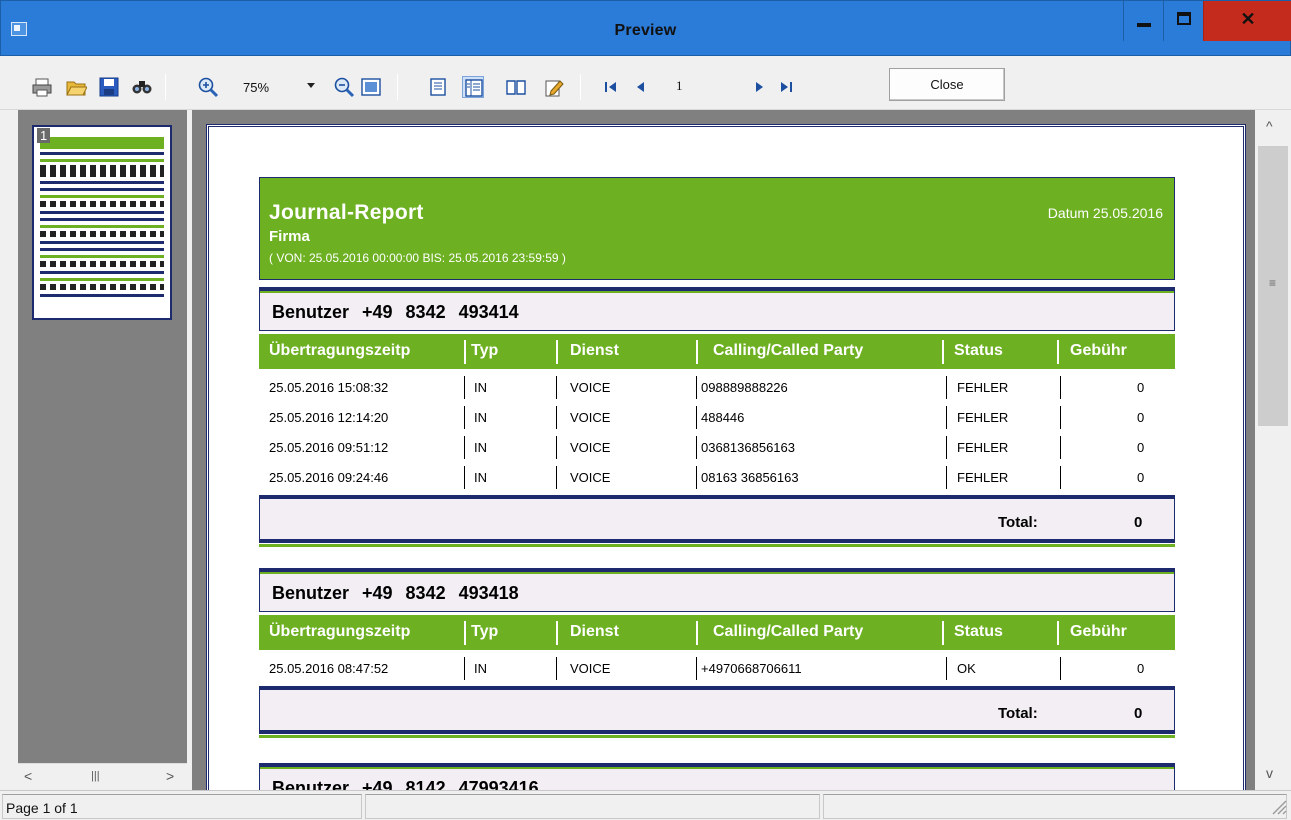 Image resolution: width=1291 pixels, height=820 pixels. I want to click on maximize-button, so click(1183, 21).